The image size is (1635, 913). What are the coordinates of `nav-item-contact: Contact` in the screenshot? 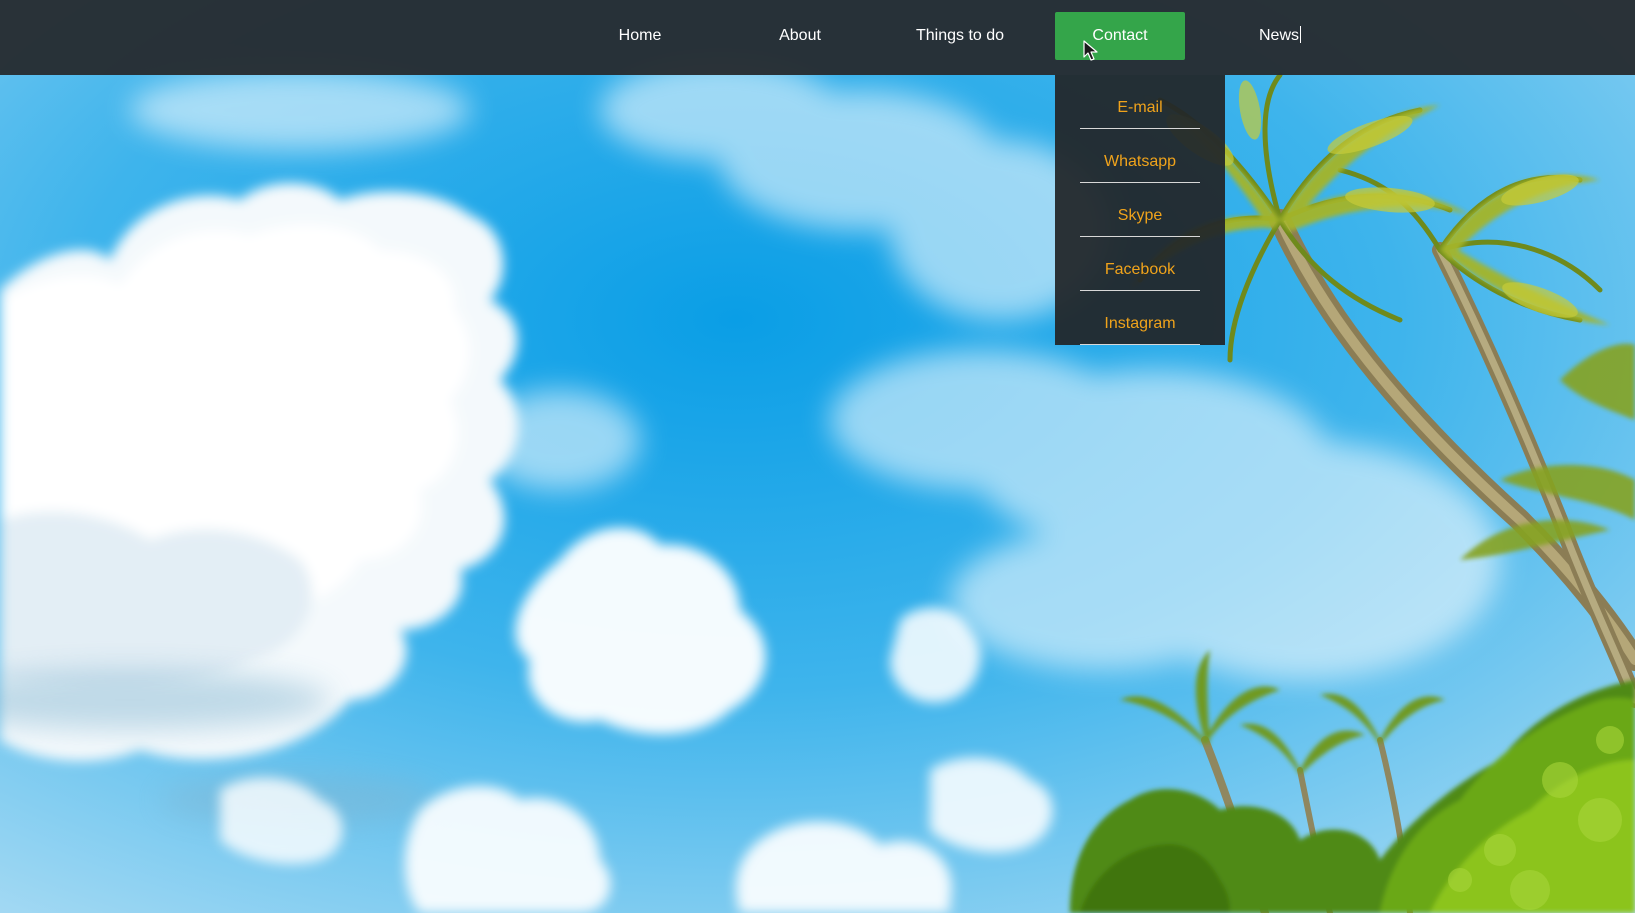 It's located at (1120, 36).